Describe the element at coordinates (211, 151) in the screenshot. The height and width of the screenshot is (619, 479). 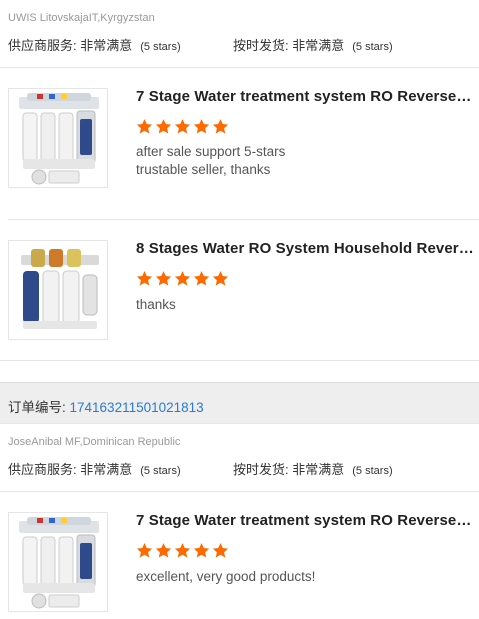
I see `feedback-text: after sale support 5-stars` at that location.